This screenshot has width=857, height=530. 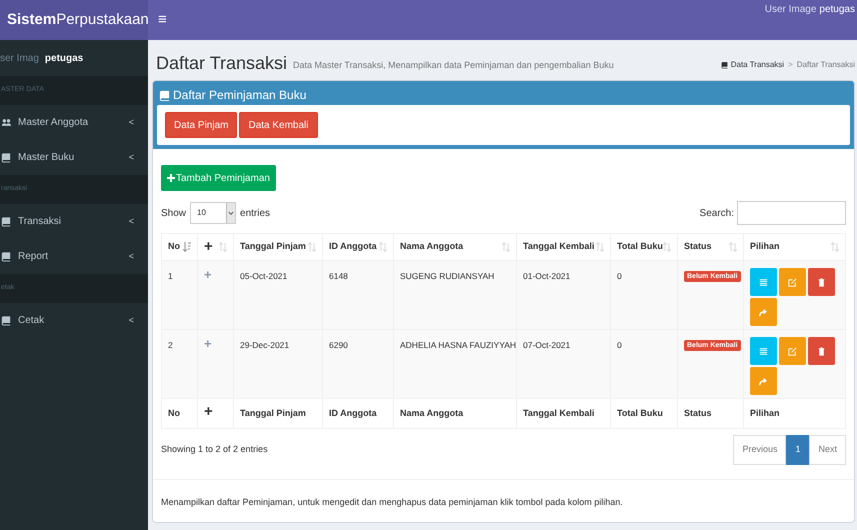 What do you see at coordinates (752, 65) in the screenshot?
I see `breadcrumb-link: Data Transaksi` at bounding box center [752, 65].